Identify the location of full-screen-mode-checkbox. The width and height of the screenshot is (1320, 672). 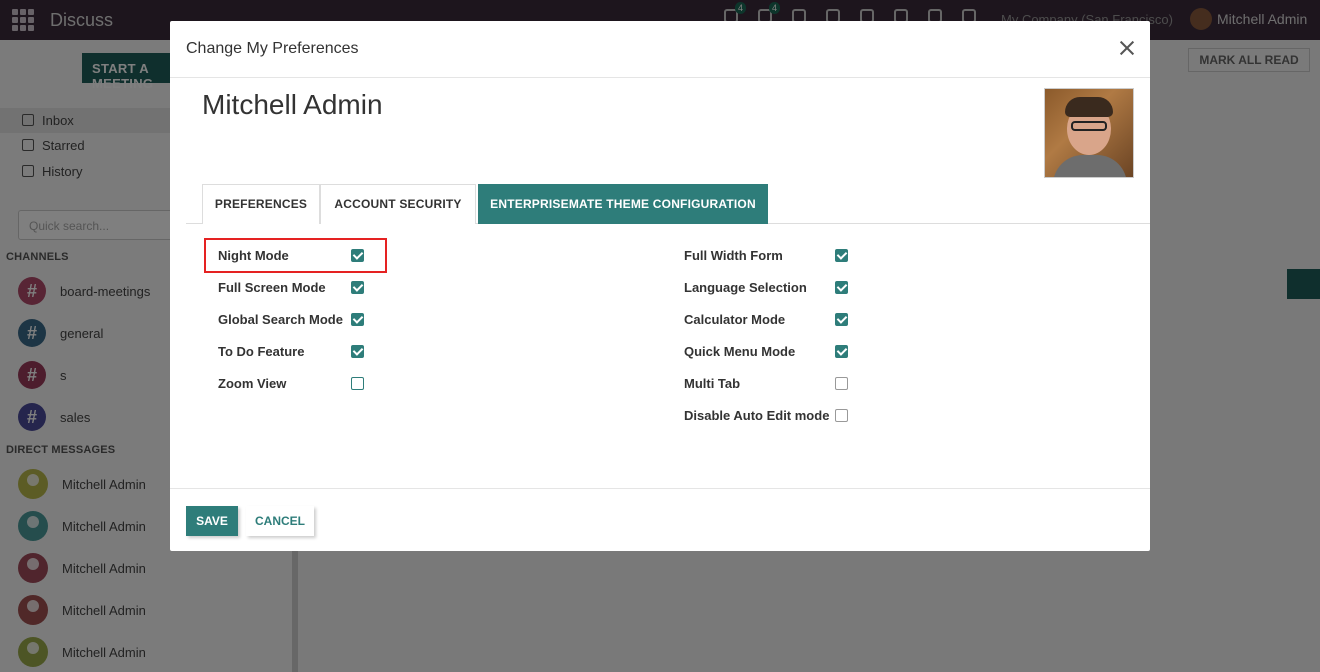
(357, 287).